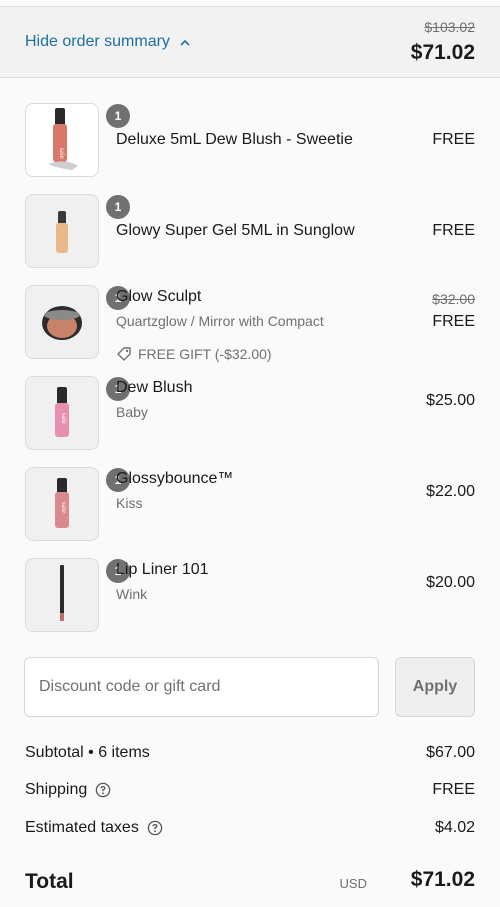  I want to click on shipping-value: FREE, so click(453, 789).